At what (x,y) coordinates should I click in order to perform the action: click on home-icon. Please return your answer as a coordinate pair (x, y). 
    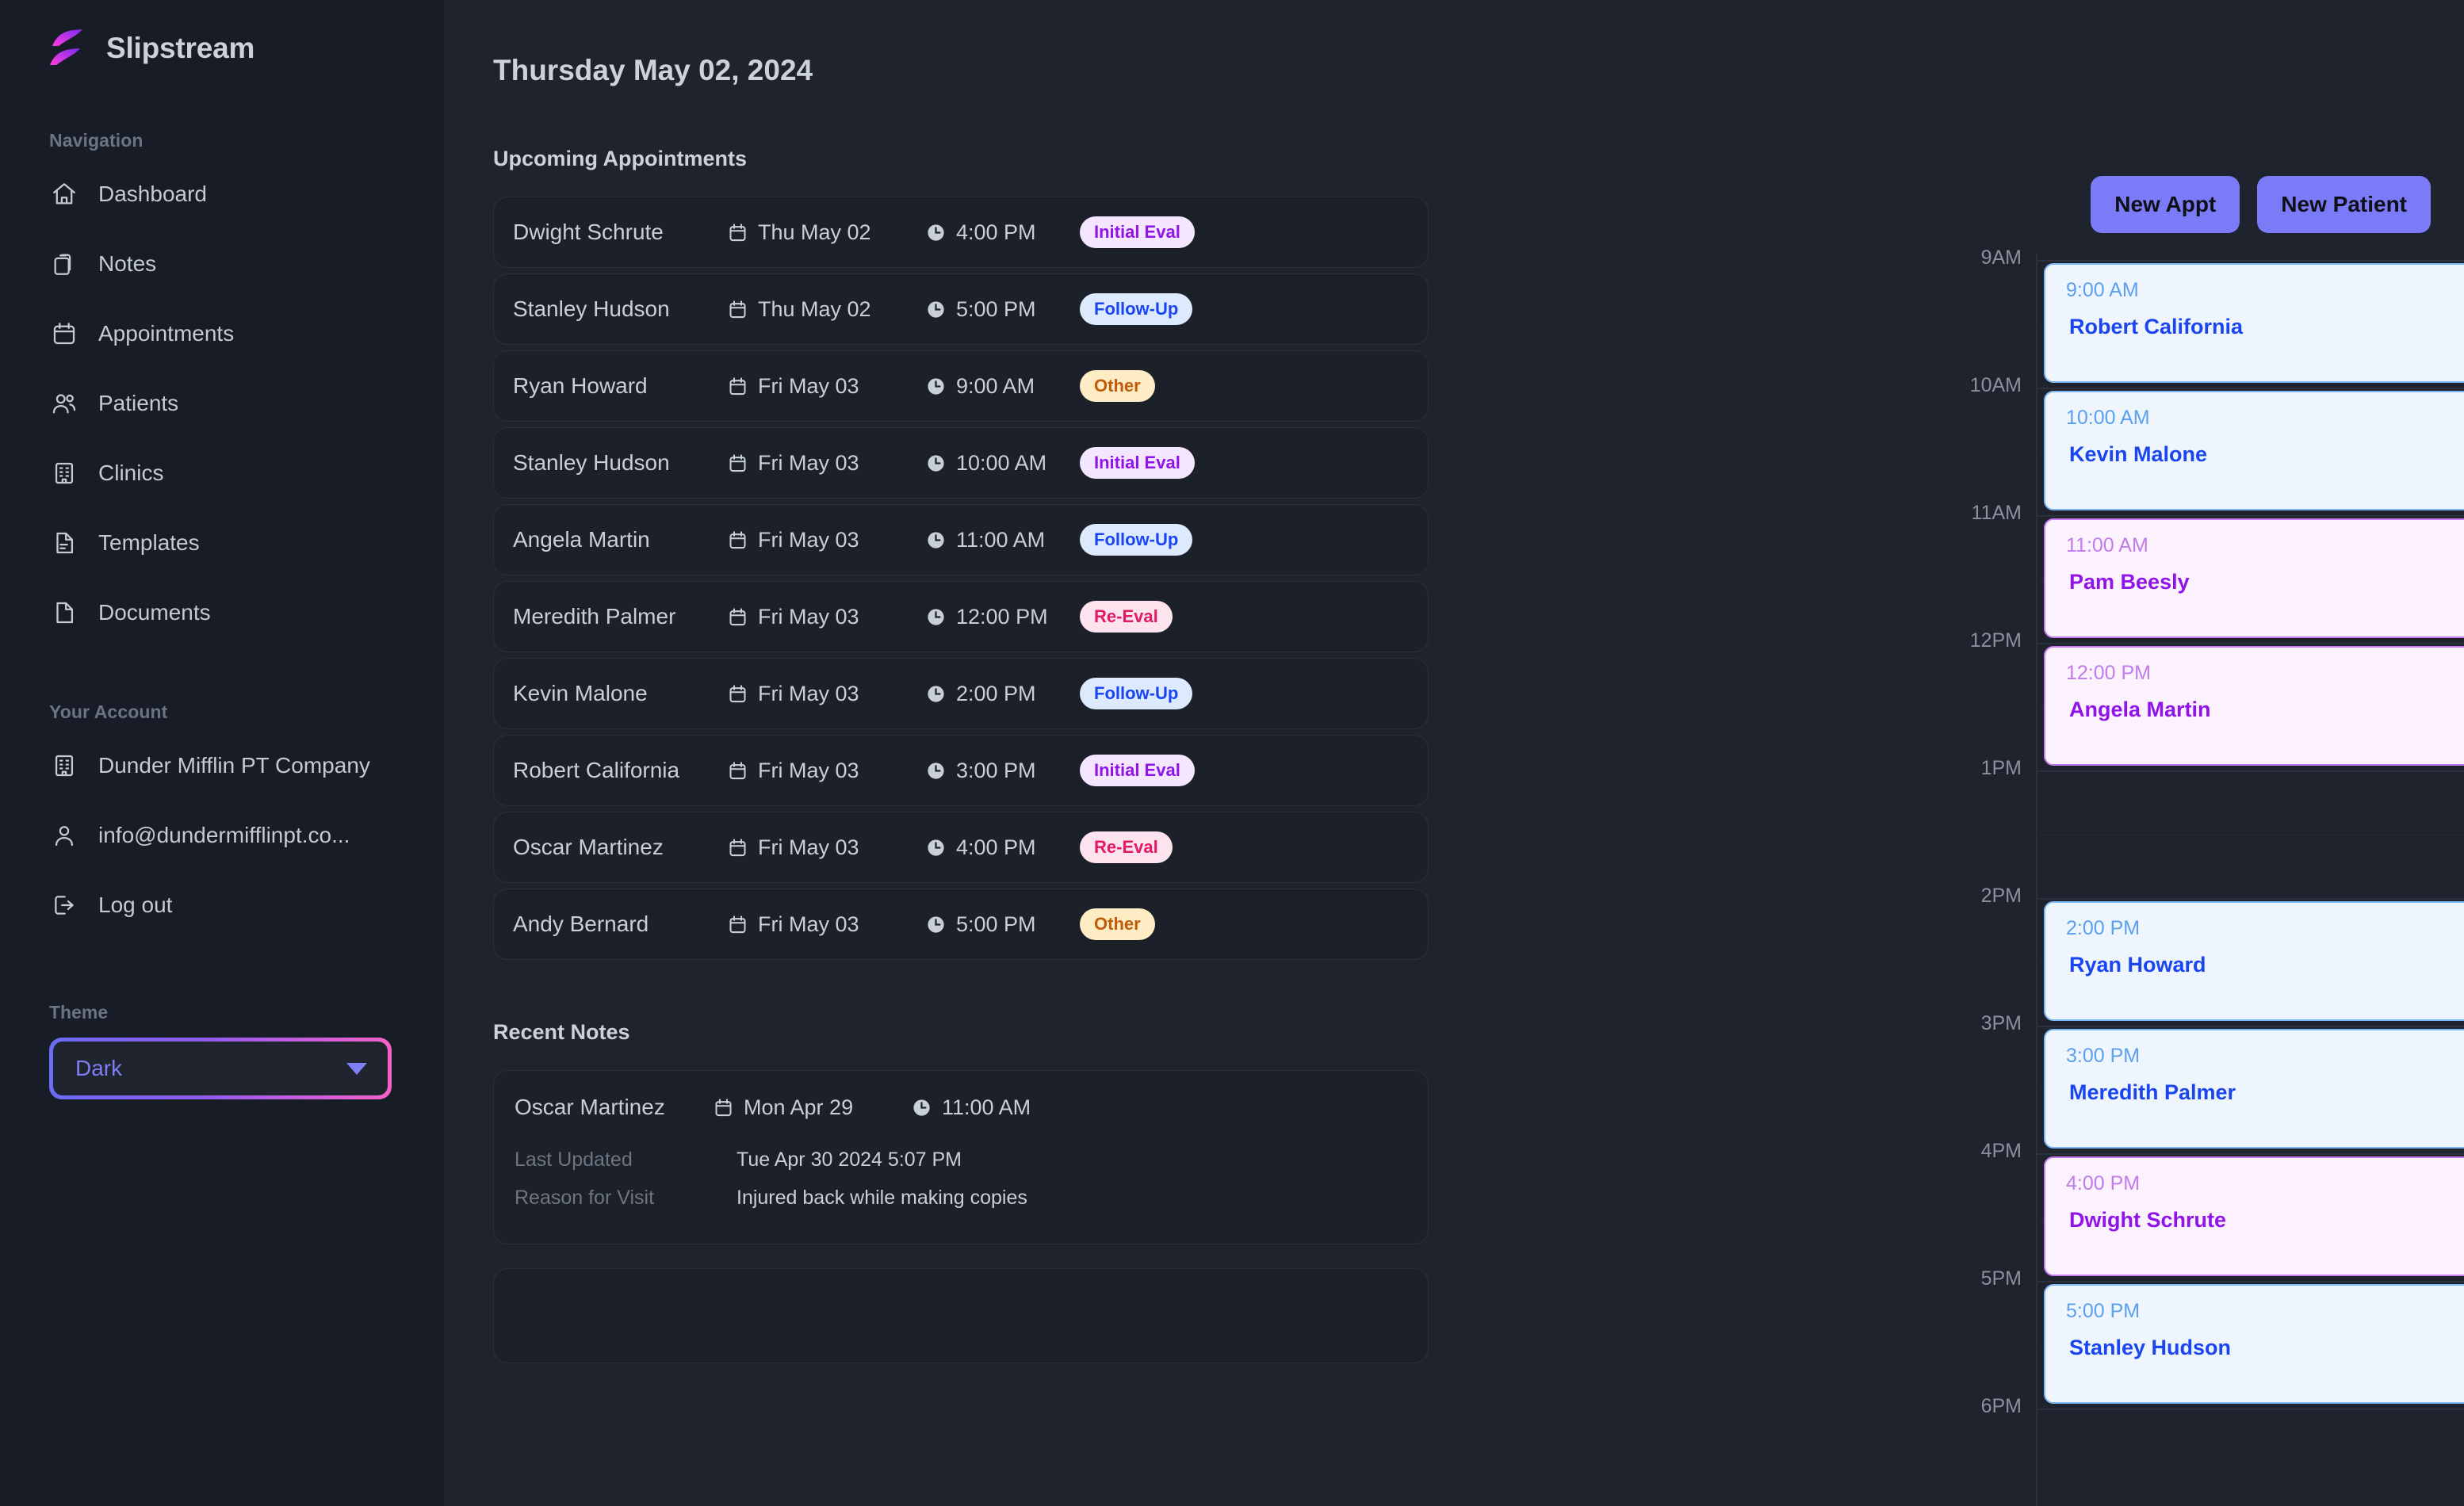
    Looking at the image, I should click on (64, 194).